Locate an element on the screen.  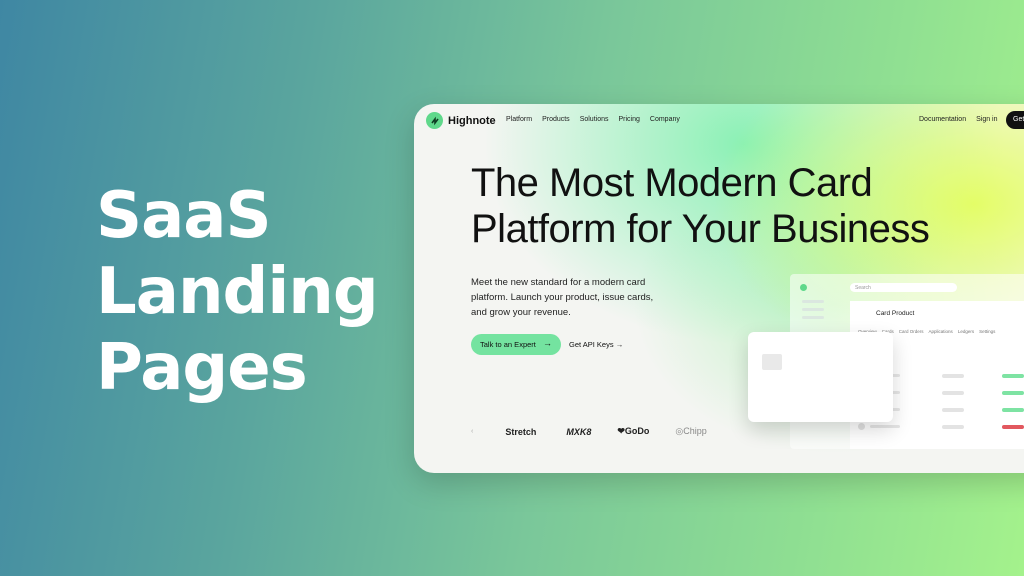
hero-line-1: SaaS is located at coordinates (184, 216).